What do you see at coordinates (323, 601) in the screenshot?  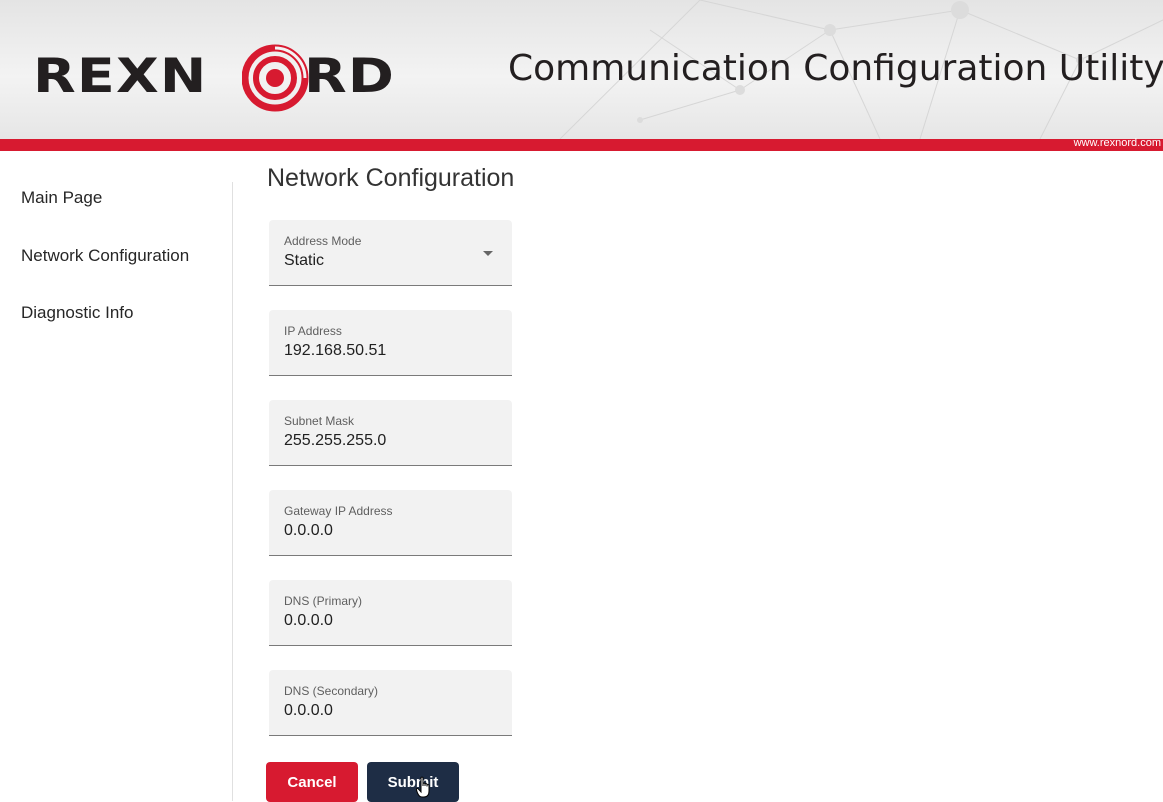 I see `dns-primary-label: DNS (Primary)` at bounding box center [323, 601].